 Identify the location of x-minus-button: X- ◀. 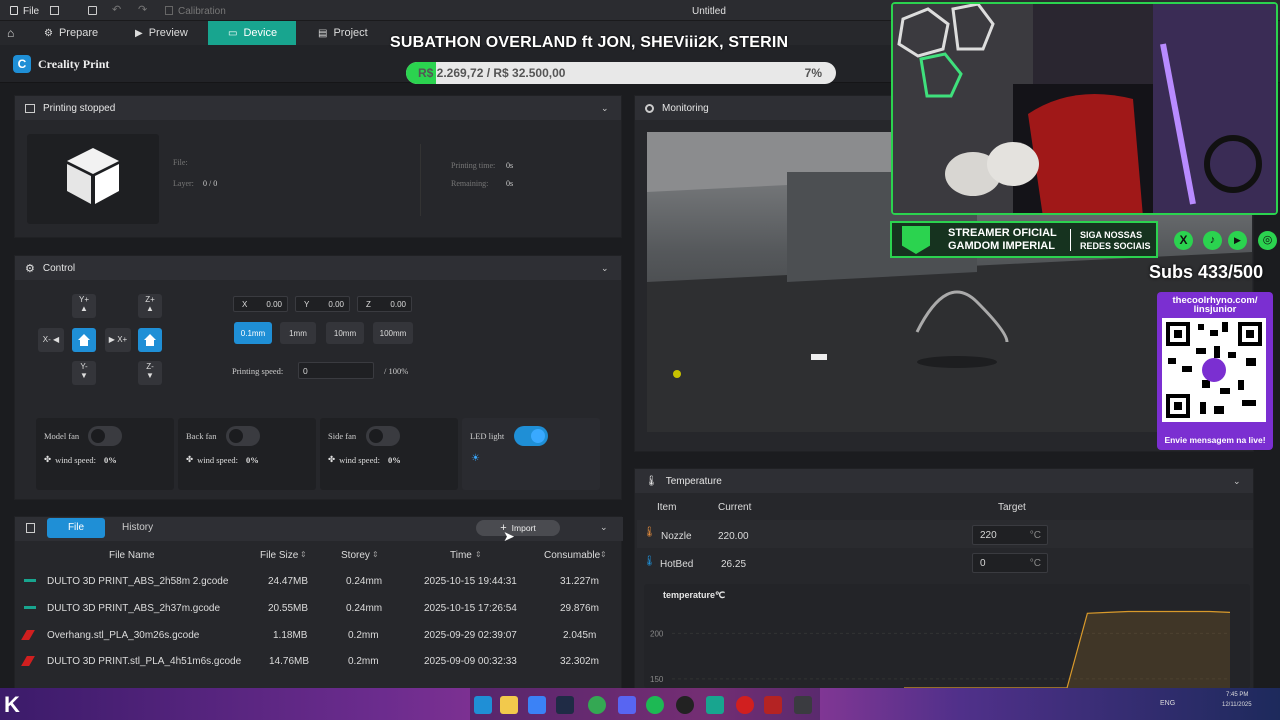
(51, 340).